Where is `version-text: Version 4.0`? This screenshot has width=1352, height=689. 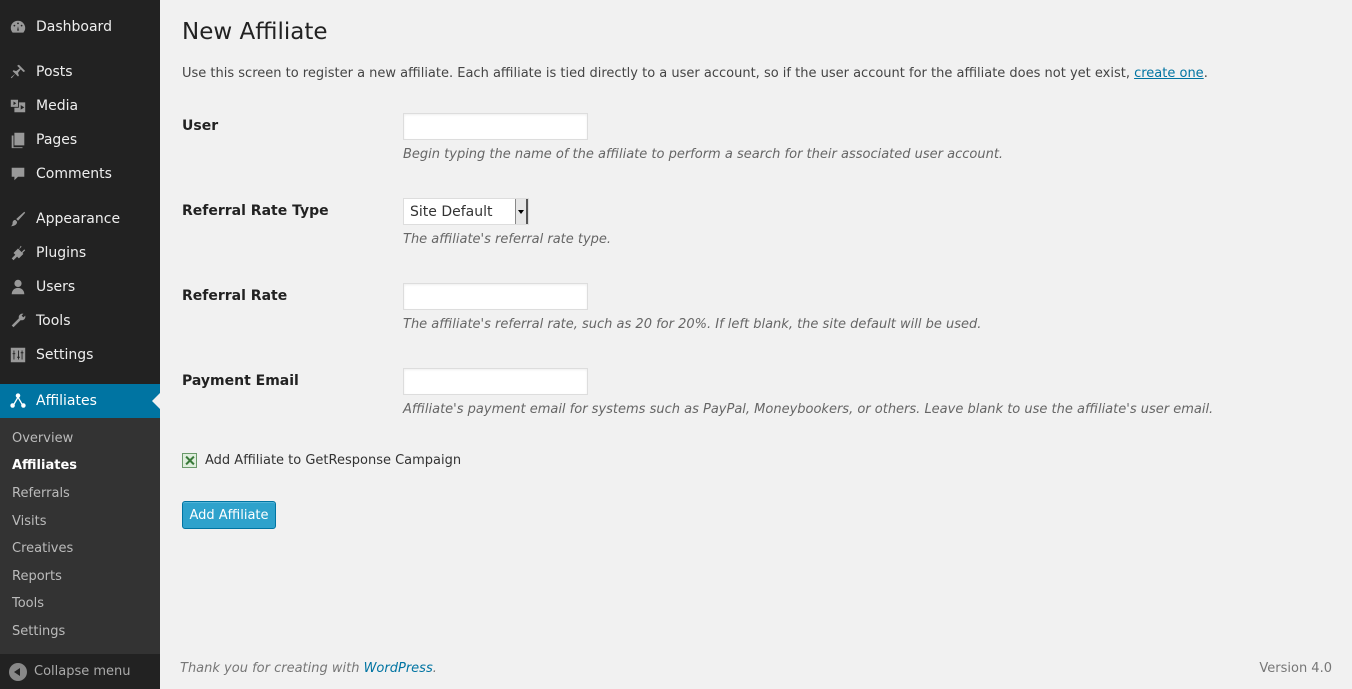
version-text: Version 4.0 is located at coordinates (1295, 668).